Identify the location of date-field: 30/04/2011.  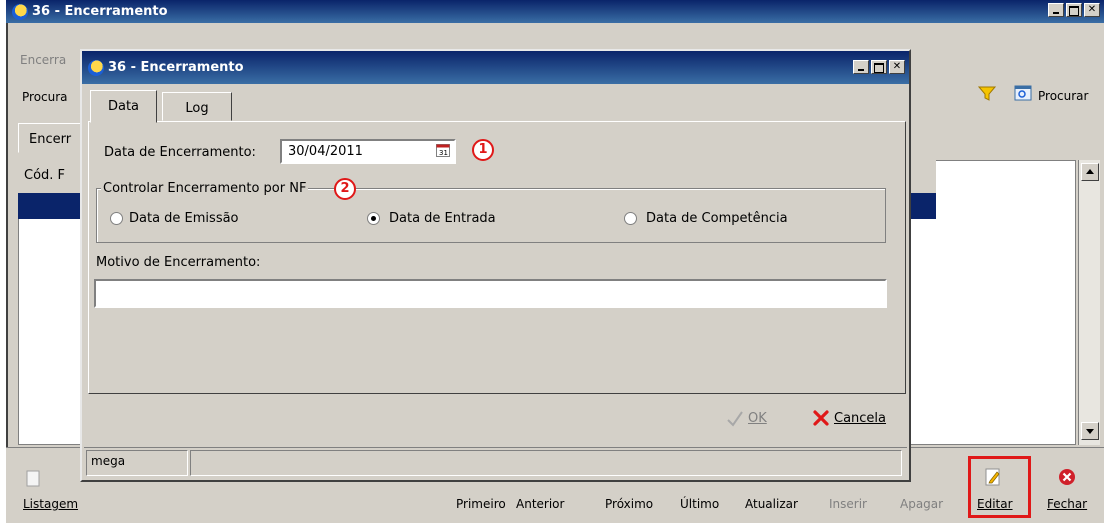
(368, 151).